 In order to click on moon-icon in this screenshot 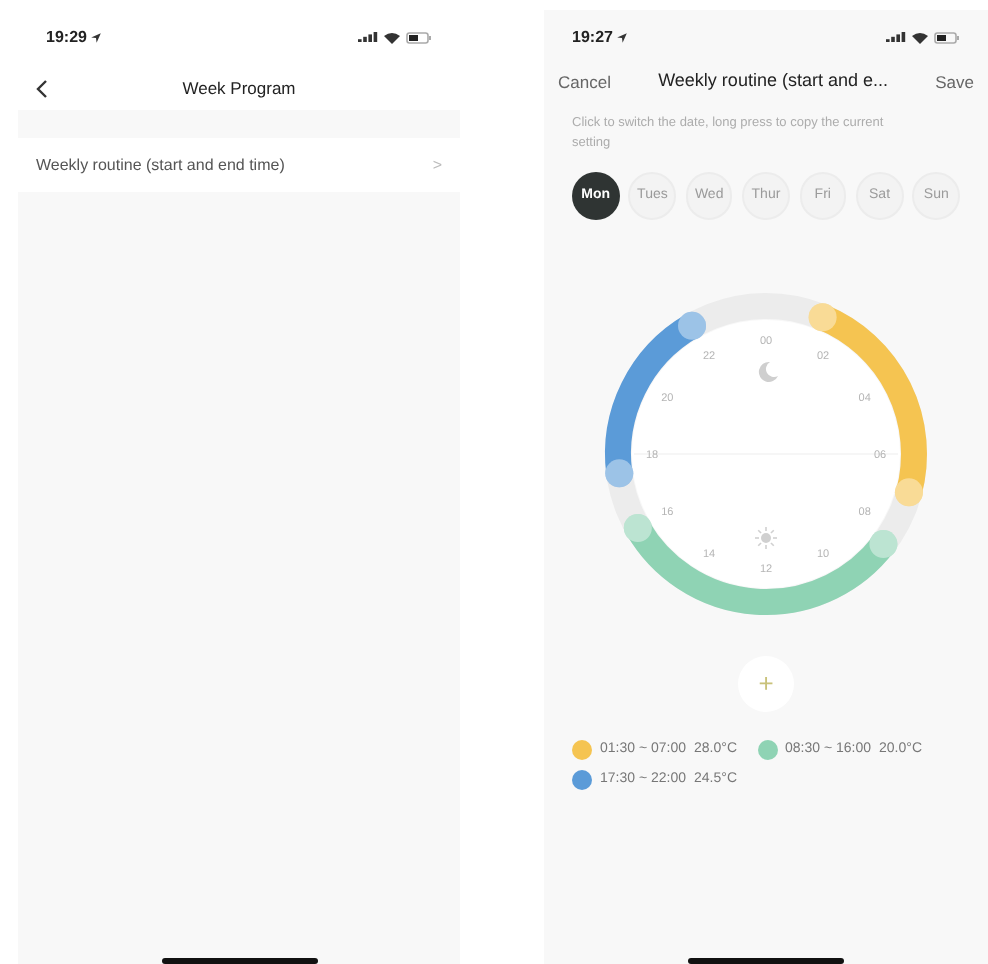, I will do `click(768, 371)`.